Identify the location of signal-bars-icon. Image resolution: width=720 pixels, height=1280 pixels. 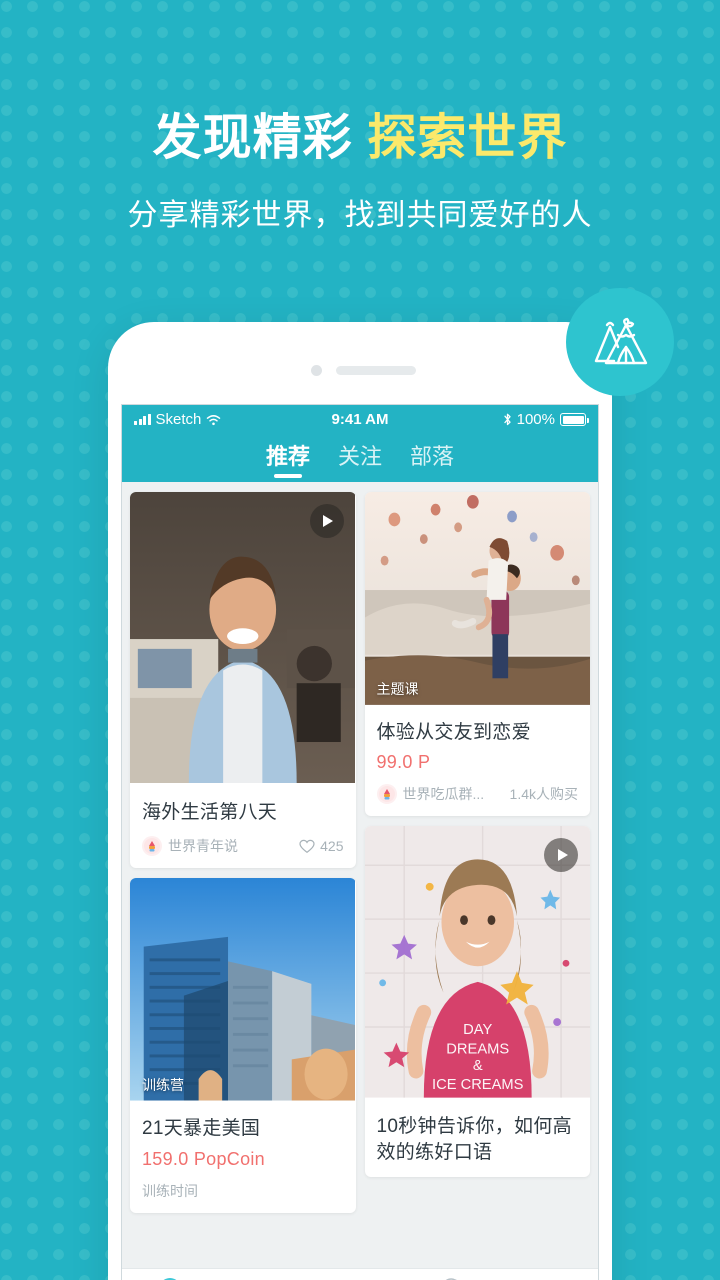
(142, 419).